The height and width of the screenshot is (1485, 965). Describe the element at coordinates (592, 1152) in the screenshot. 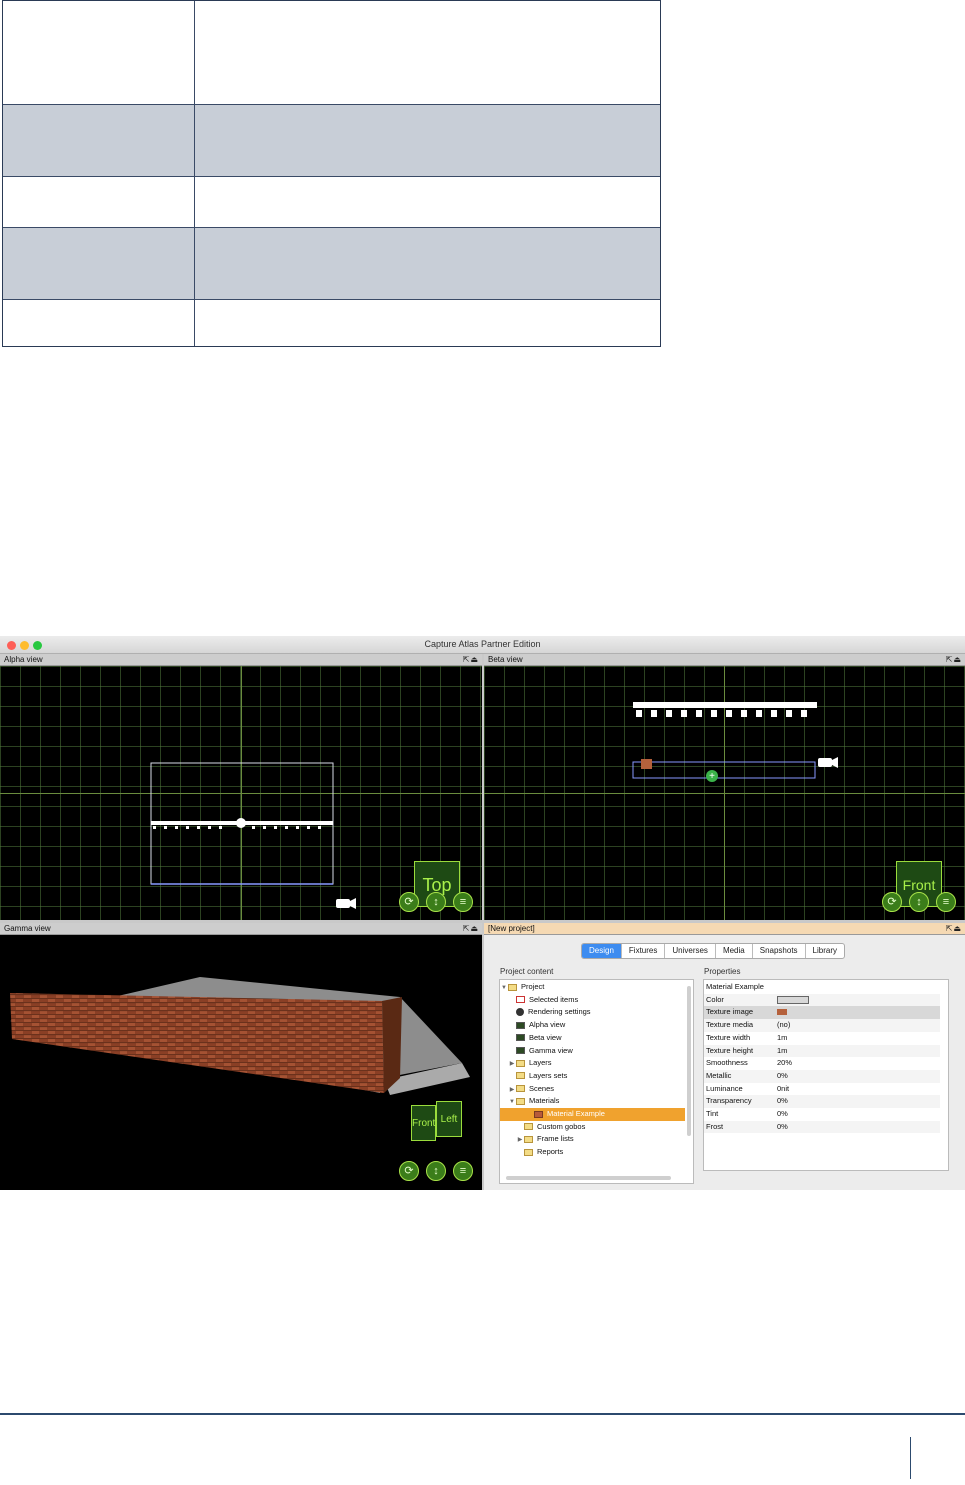

I see `tree-item-reports: Reports` at that location.